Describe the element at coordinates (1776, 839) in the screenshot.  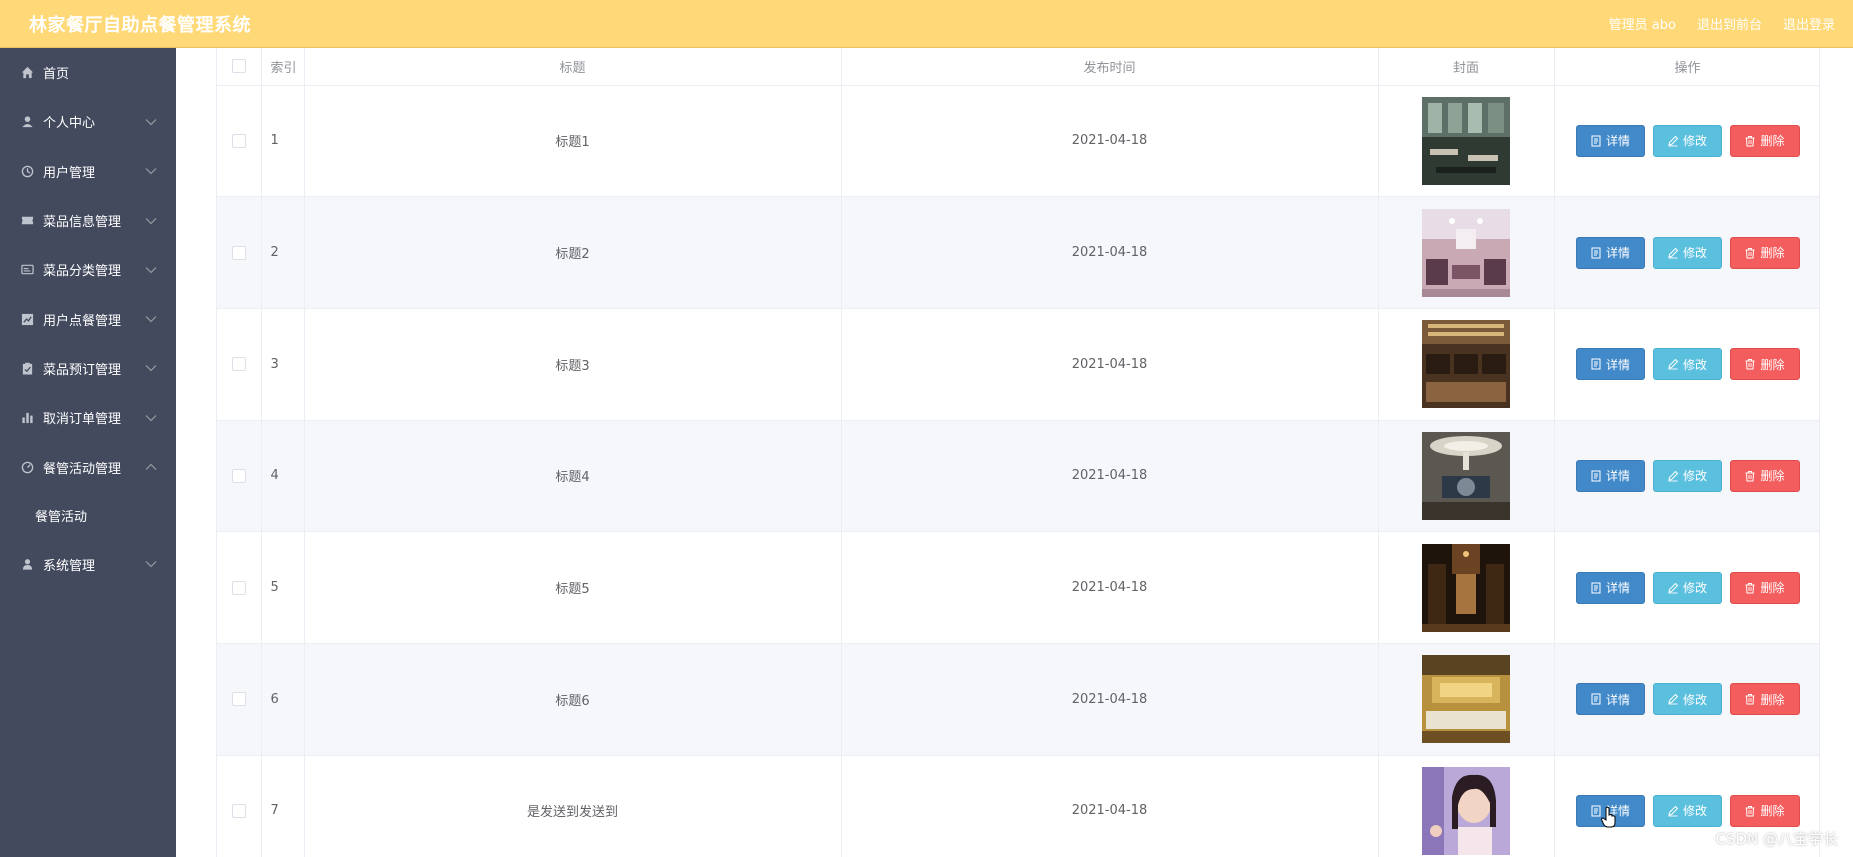
I see `watermark: CSDN @八宝学长` at that location.